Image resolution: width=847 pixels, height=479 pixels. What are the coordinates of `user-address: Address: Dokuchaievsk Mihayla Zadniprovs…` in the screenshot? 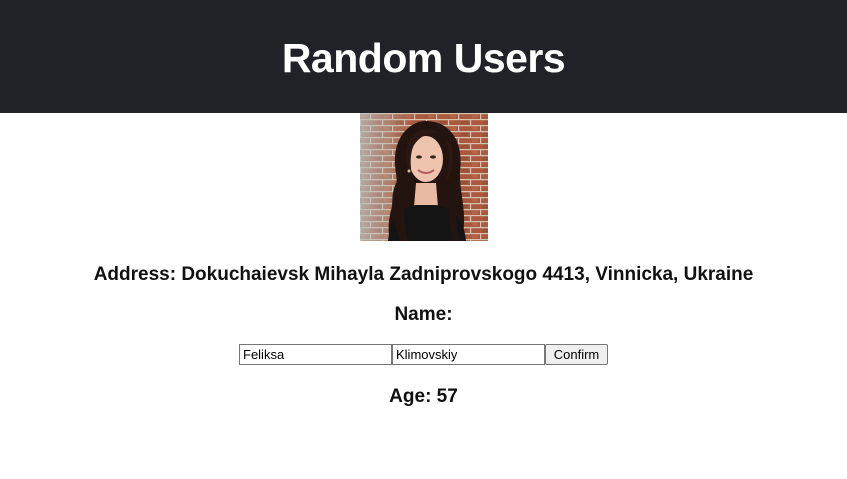 It's located at (423, 274).